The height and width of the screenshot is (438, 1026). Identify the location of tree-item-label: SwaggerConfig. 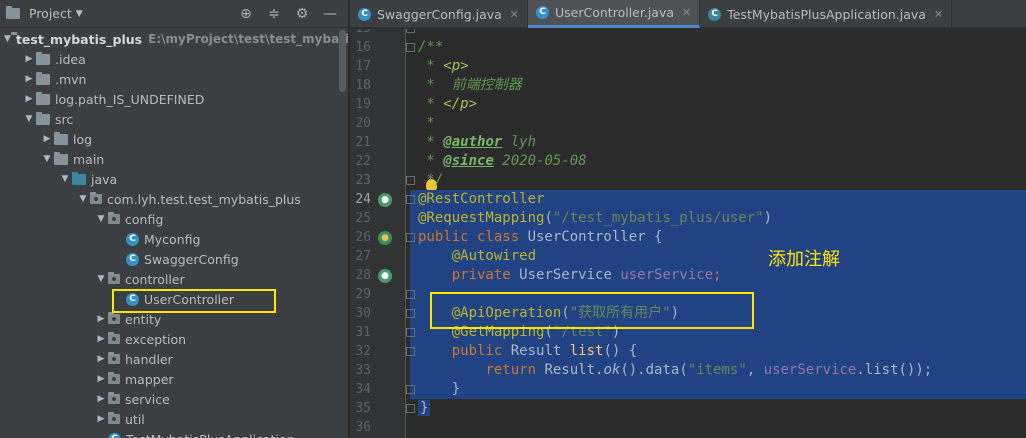
(191, 259).